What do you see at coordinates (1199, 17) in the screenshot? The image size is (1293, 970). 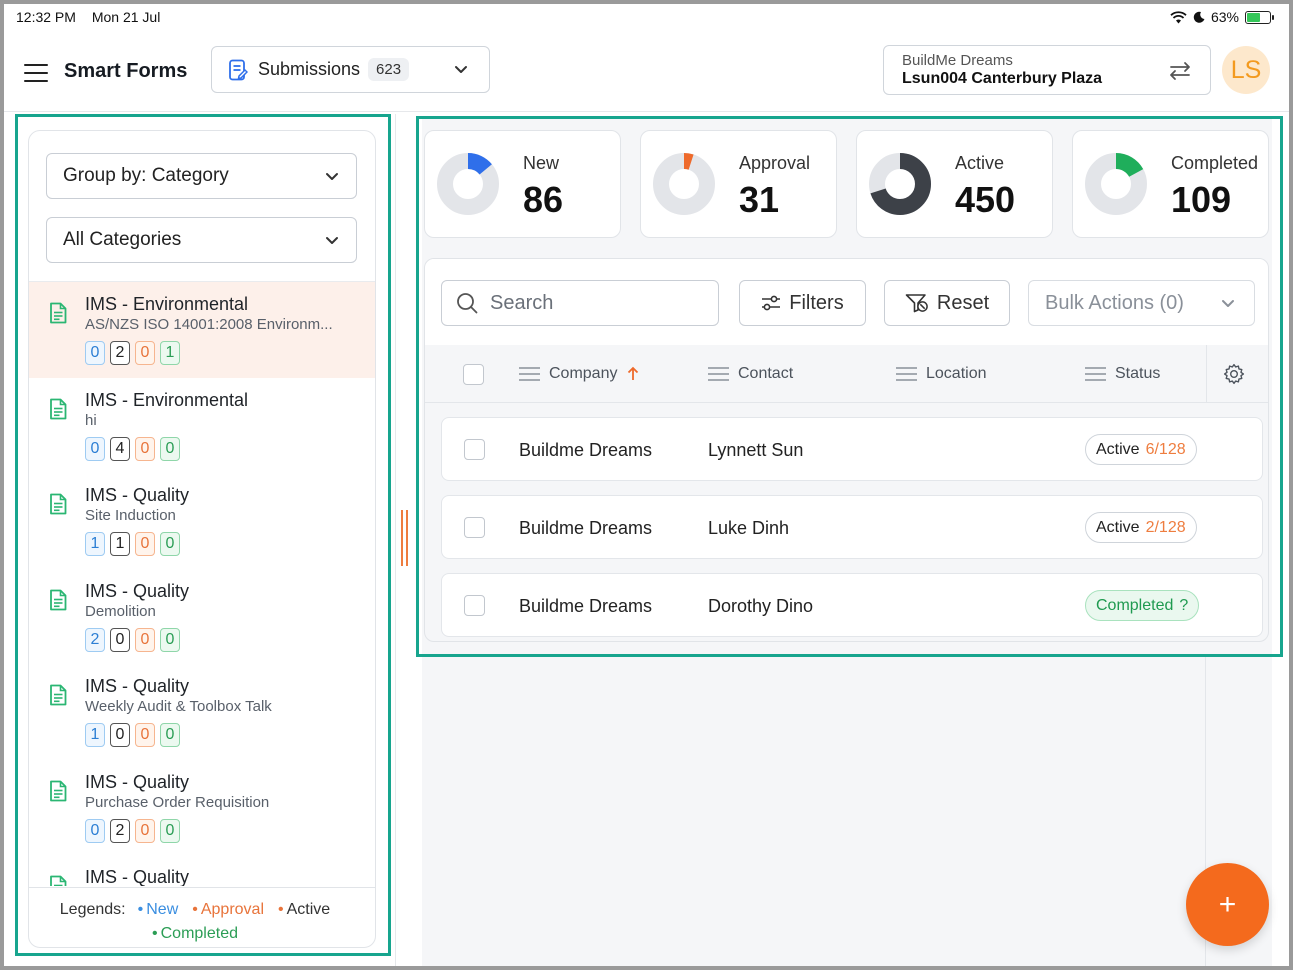 I see `moon-icon` at bounding box center [1199, 17].